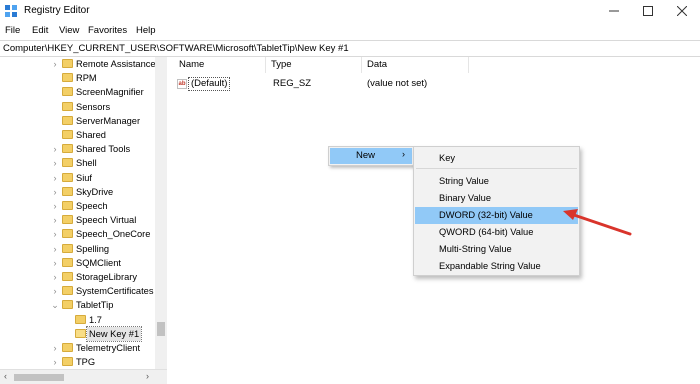  What do you see at coordinates (55, 305) in the screenshot?
I see `chevron-down-icon: ⌄` at bounding box center [55, 305].